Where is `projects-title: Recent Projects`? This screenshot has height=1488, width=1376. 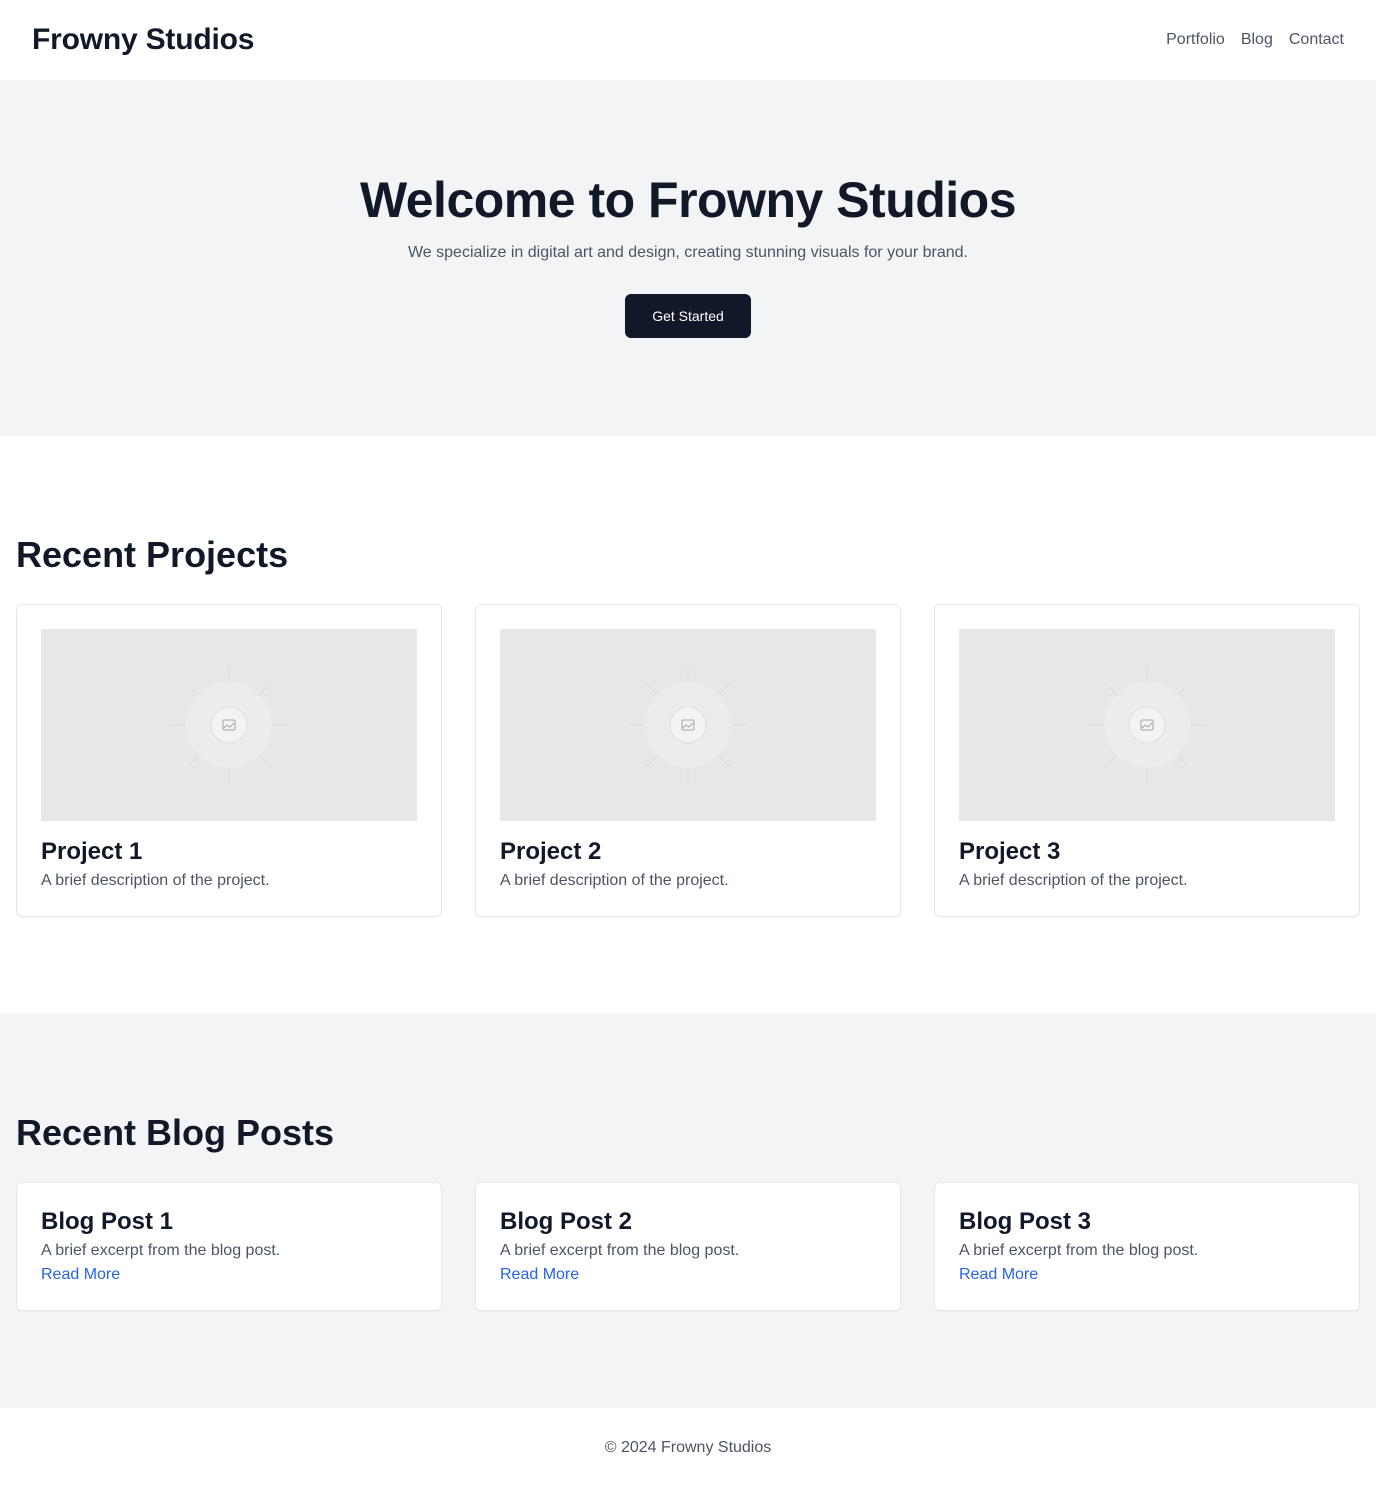 projects-title: Recent Projects is located at coordinates (152, 554).